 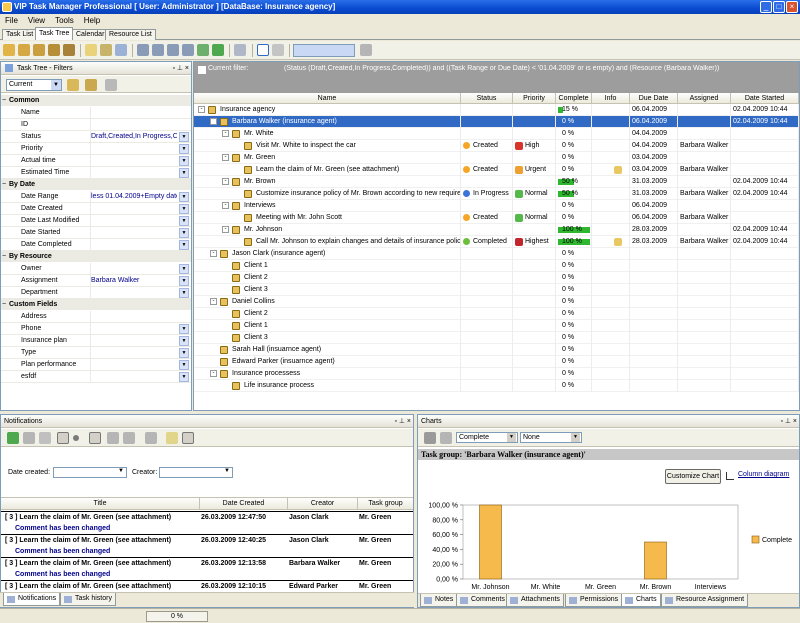 What do you see at coordinates (96, 341) in the screenshot?
I see `filter-row: Insurance plan ▼` at bounding box center [96, 341].